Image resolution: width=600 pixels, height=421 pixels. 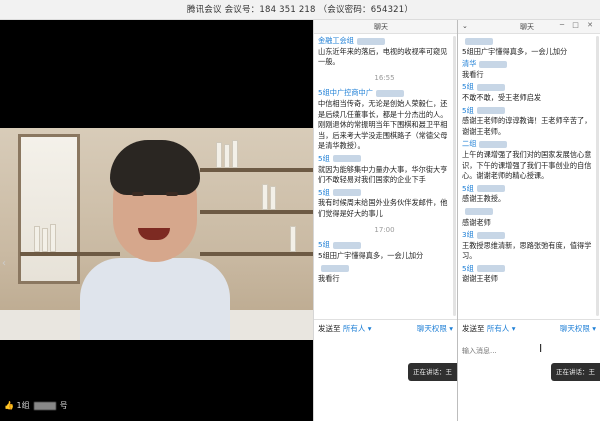 What do you see at coordinates (49, 209) in the screenshot?
I see `room-window` at bounding box center [49, 209].